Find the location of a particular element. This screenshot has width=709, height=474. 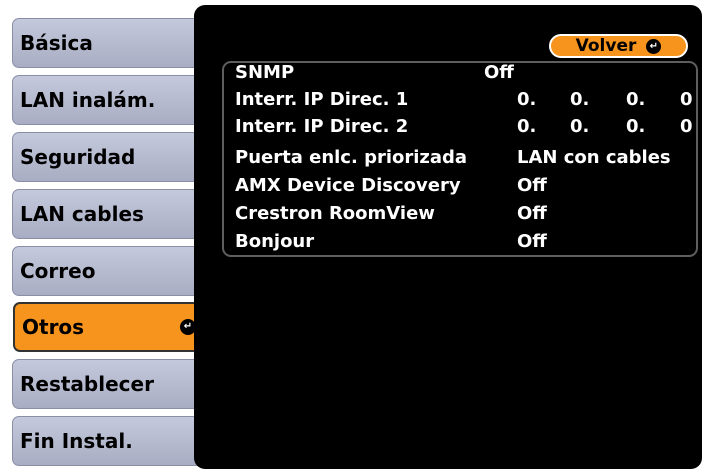

menu-item-restablecer: Restablecer is located at coordinates (108, 384).